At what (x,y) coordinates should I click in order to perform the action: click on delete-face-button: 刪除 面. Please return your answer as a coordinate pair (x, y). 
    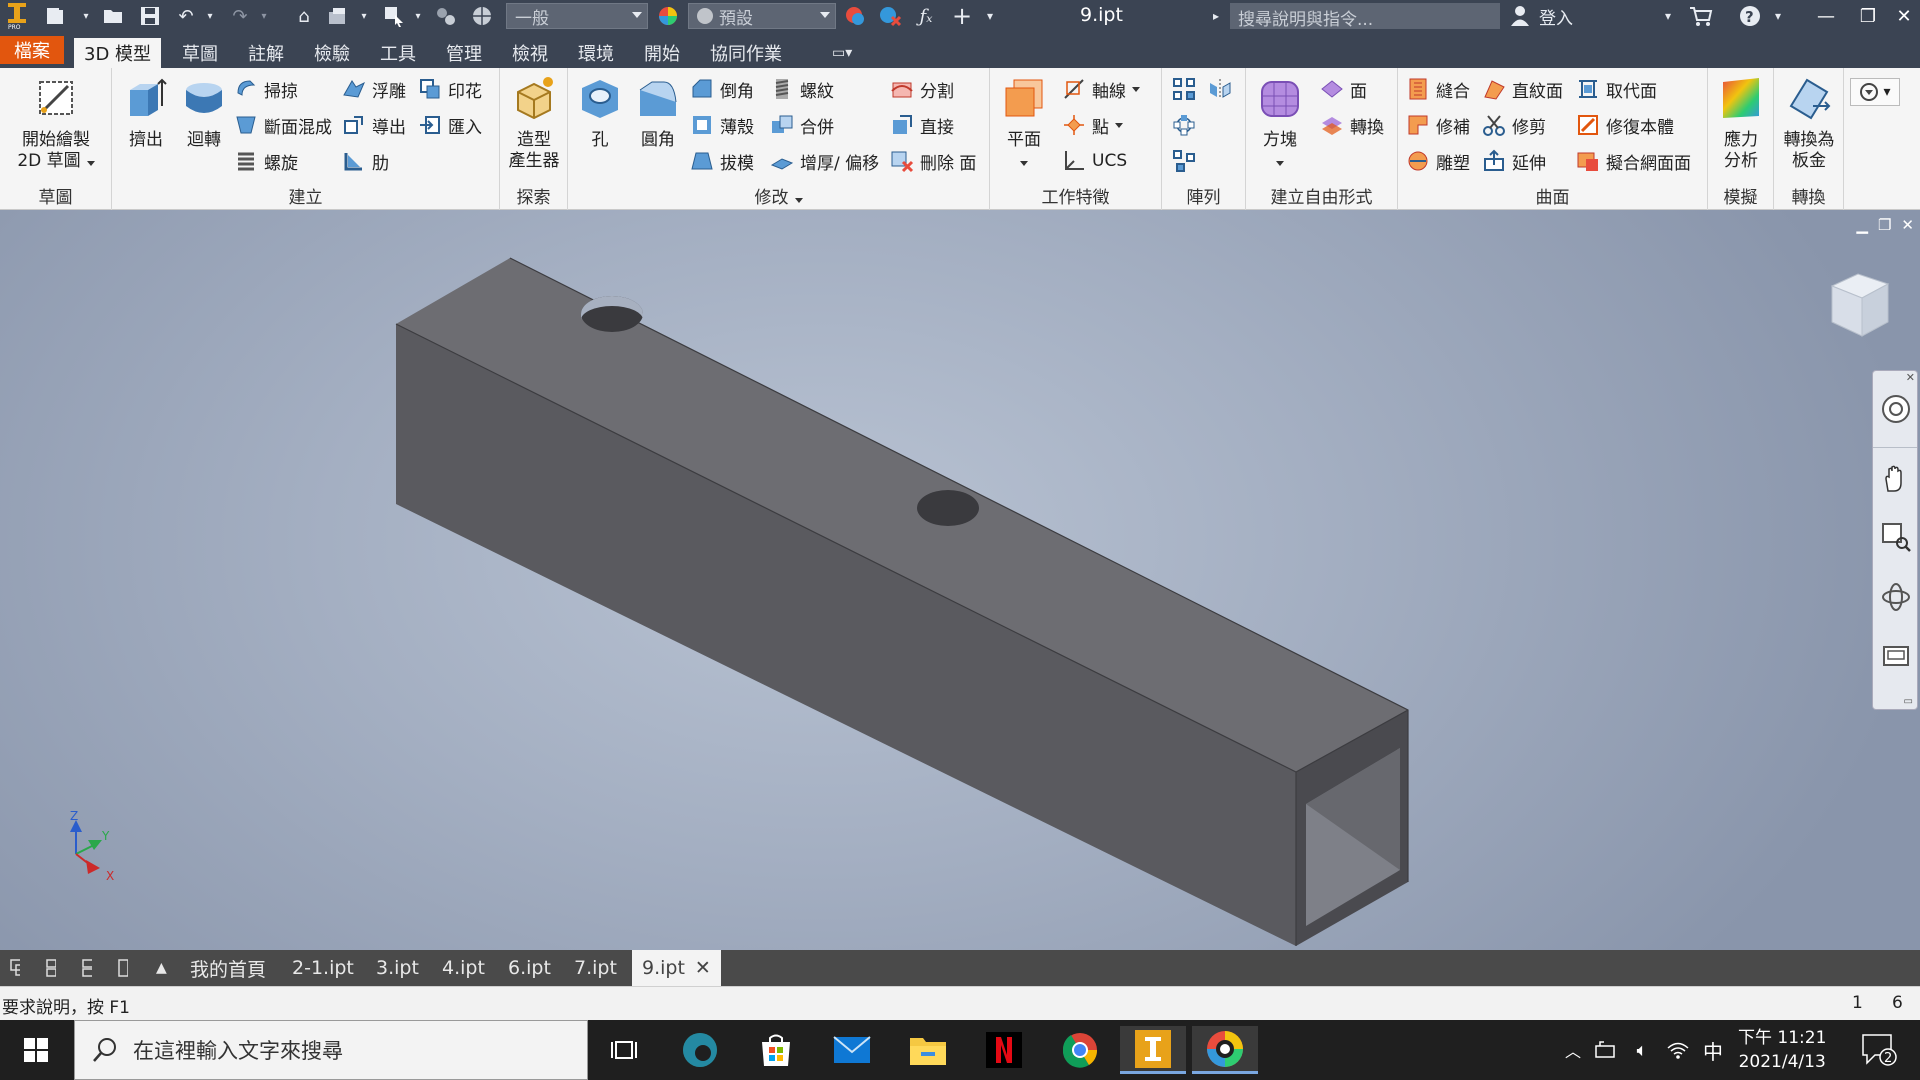
    Looking at the image, I should click on (933, 161).